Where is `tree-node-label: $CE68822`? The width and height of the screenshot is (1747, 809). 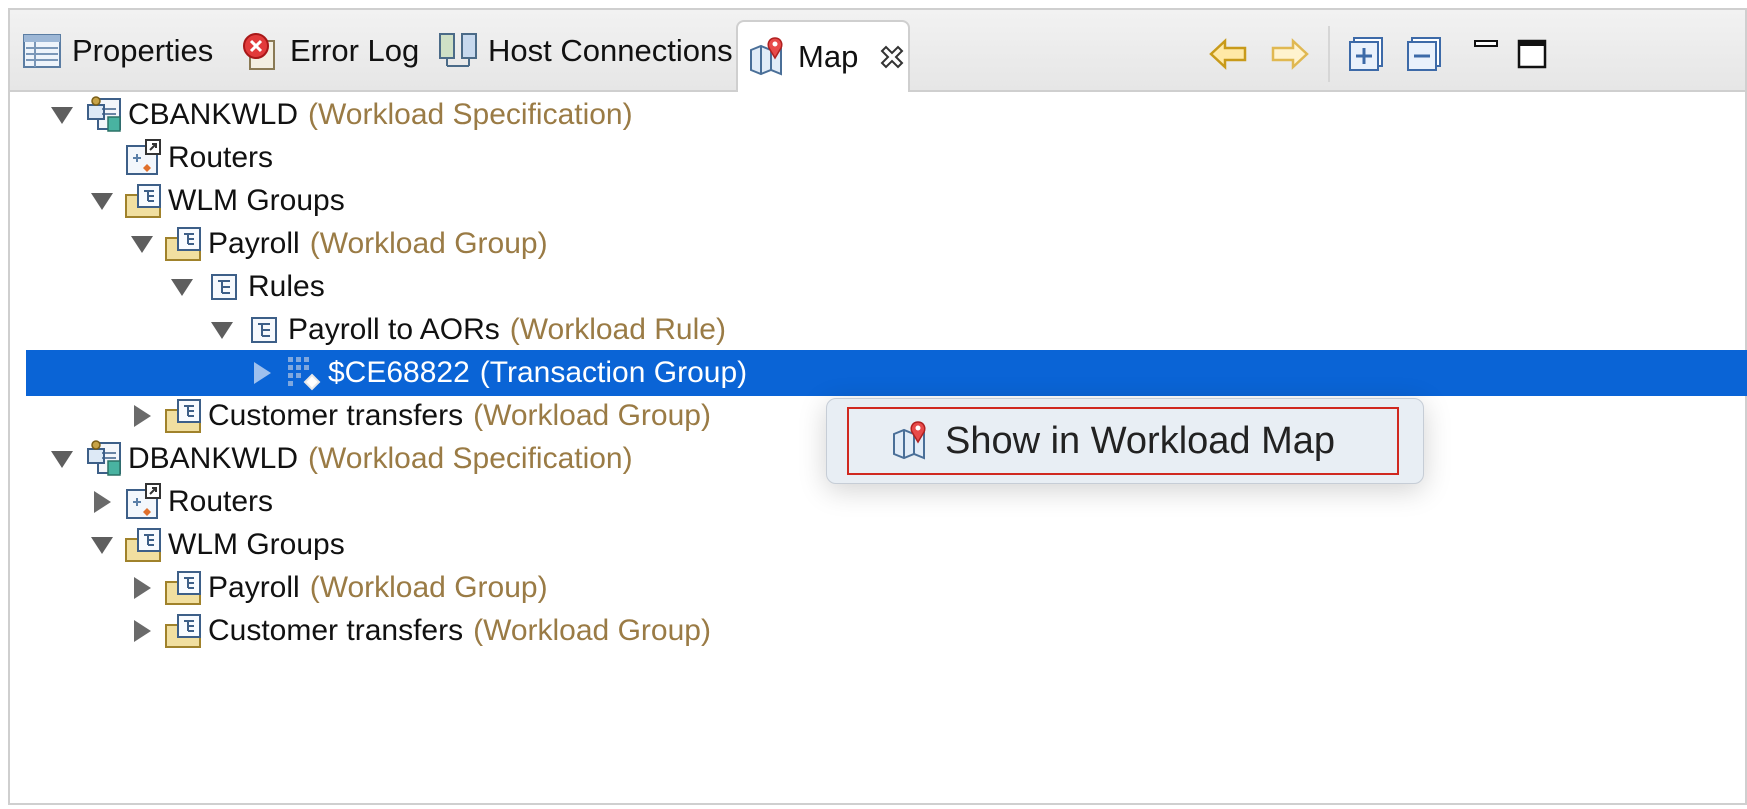 tree-node-label: $CE68822 is located at coordinates (399, 372).